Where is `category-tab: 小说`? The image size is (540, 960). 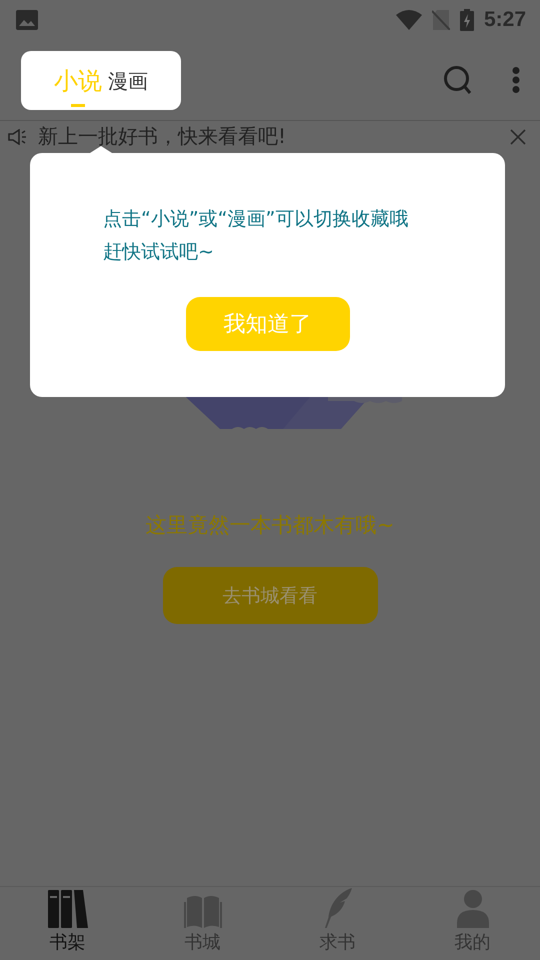 category-tab: 小说 is located at coordinates (78, 80).